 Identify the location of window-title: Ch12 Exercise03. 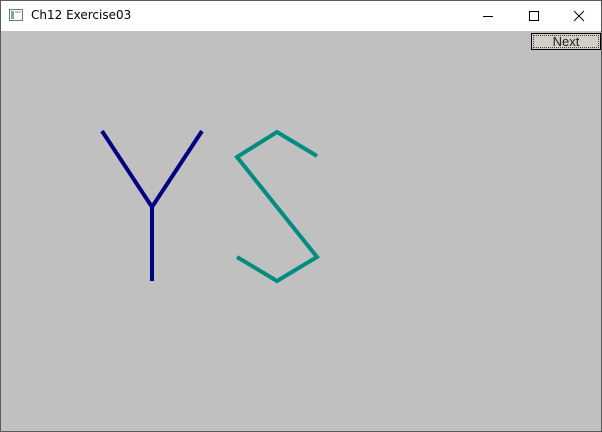
(81, 15).